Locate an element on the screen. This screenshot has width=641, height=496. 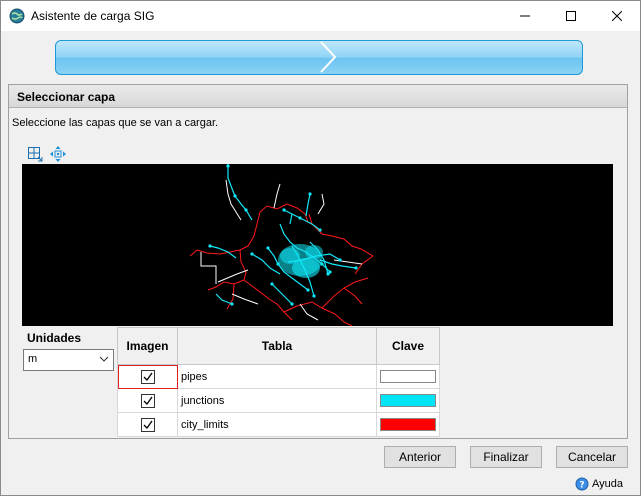
close-icon is located at coordinates (617, 16).